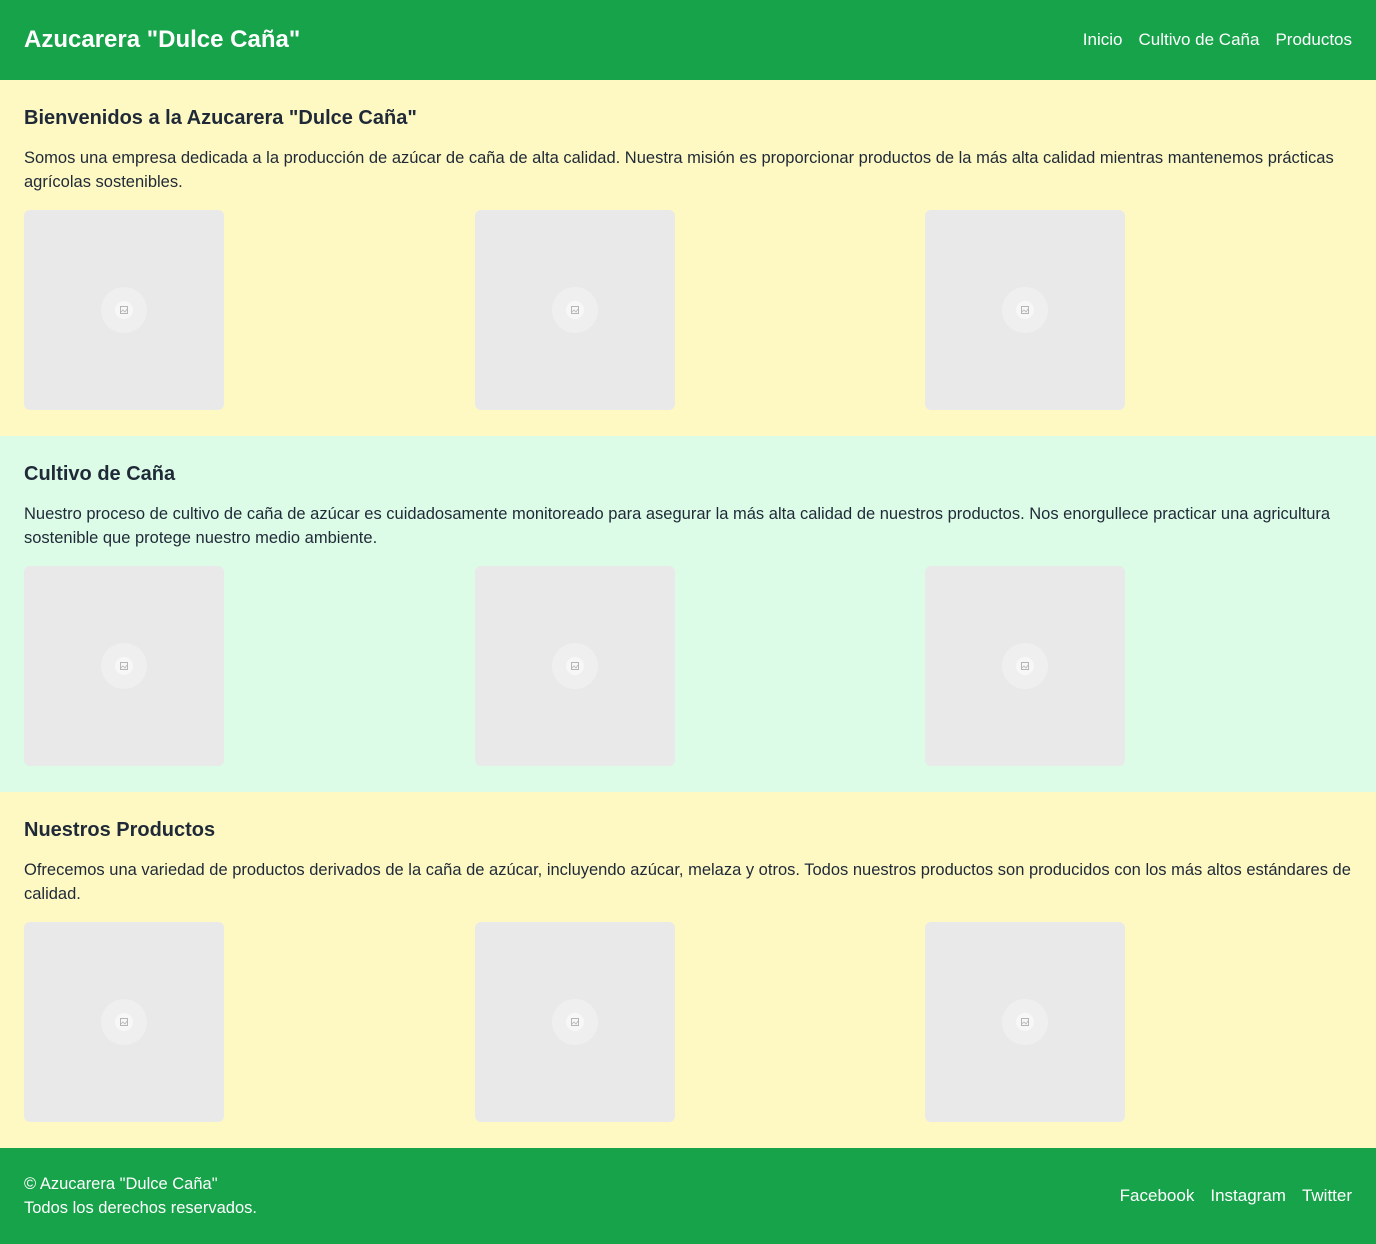 This screenshot has width=1376, height=1244. Describe the element at coordinates (120, 830) in the screenshot. I see `section-title: Nuestros Productos` at that location.